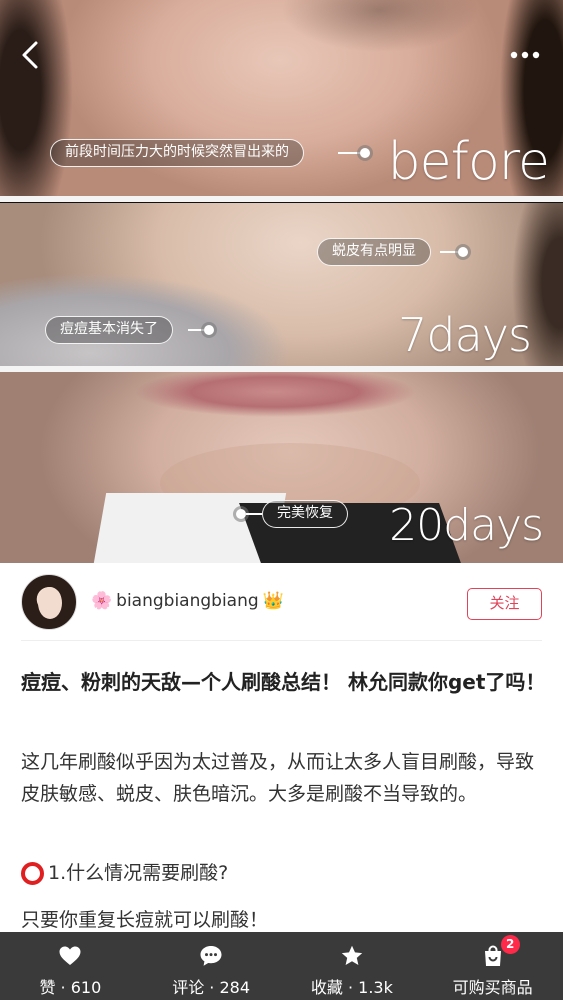 The image size is (563, 1000). Describe the element at coordinates (281, 640) in the screenshot. I see `divider` at that location.